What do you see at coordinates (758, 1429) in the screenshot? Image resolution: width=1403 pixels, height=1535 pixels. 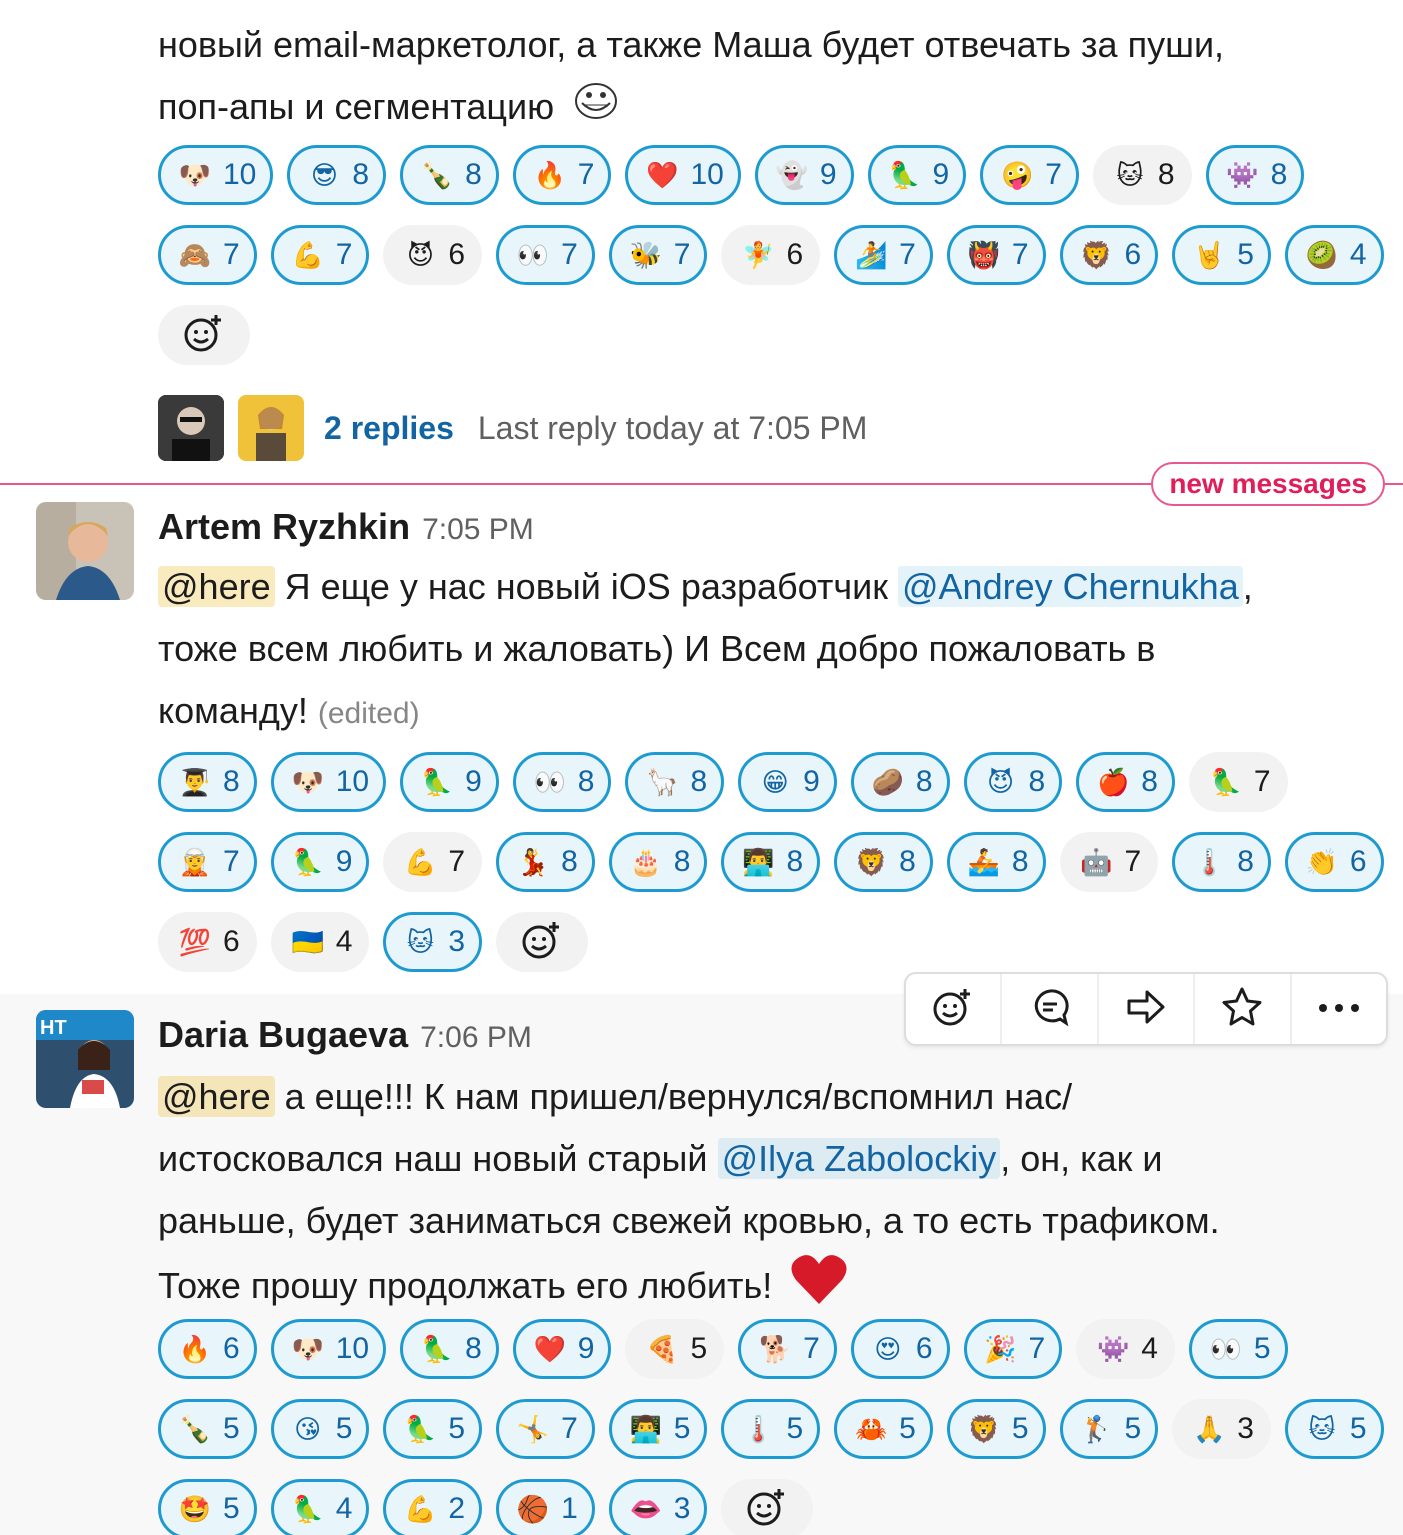 I see `thin-custom-icon: 🌡️` at bounding box center [758, 1429].